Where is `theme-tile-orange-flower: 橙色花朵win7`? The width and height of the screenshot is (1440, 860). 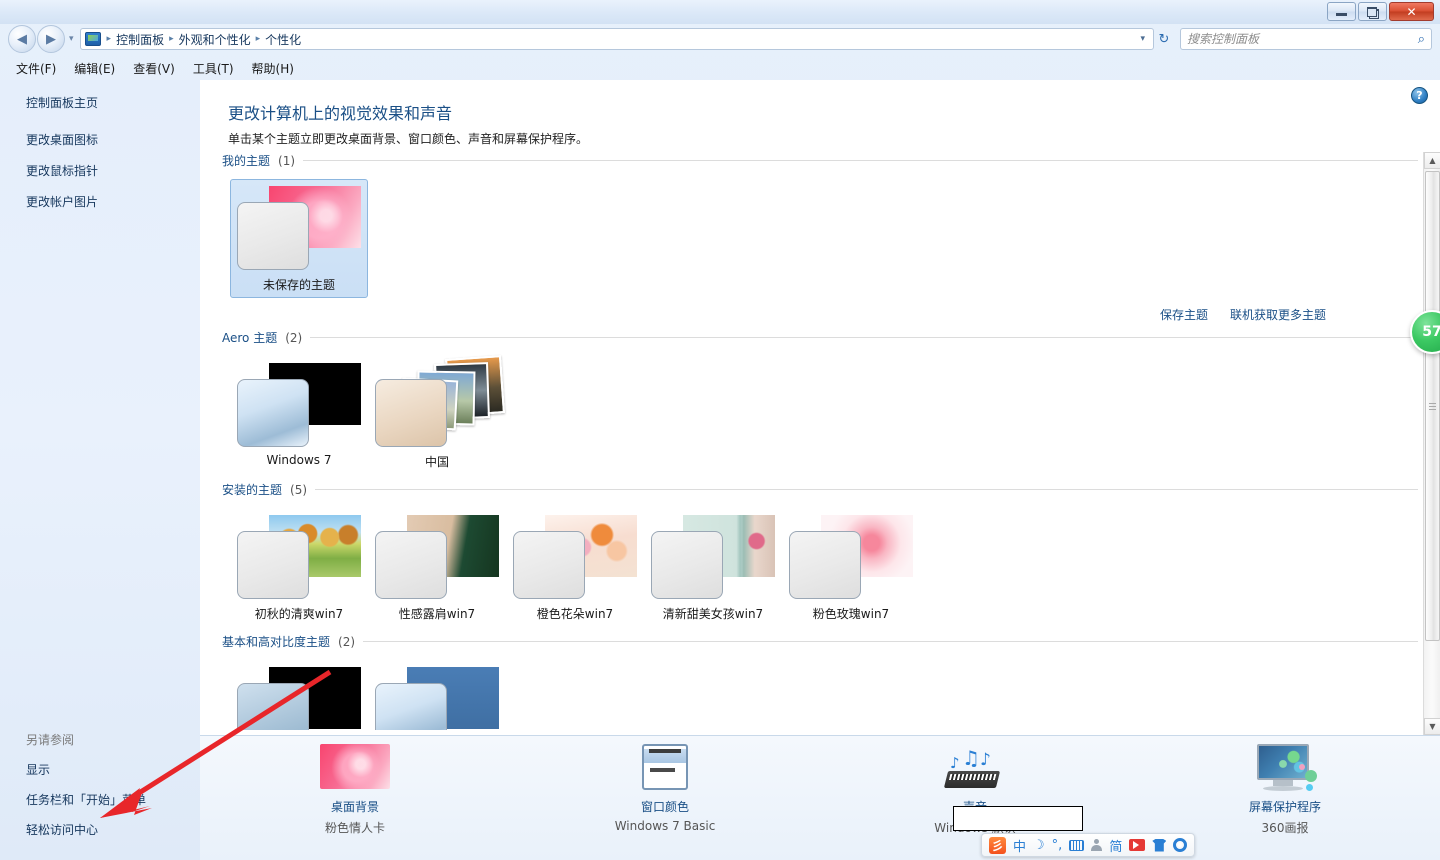
theme-tile-orange-flower: 橙色花朵win7 is located at coordinates (575, 567).